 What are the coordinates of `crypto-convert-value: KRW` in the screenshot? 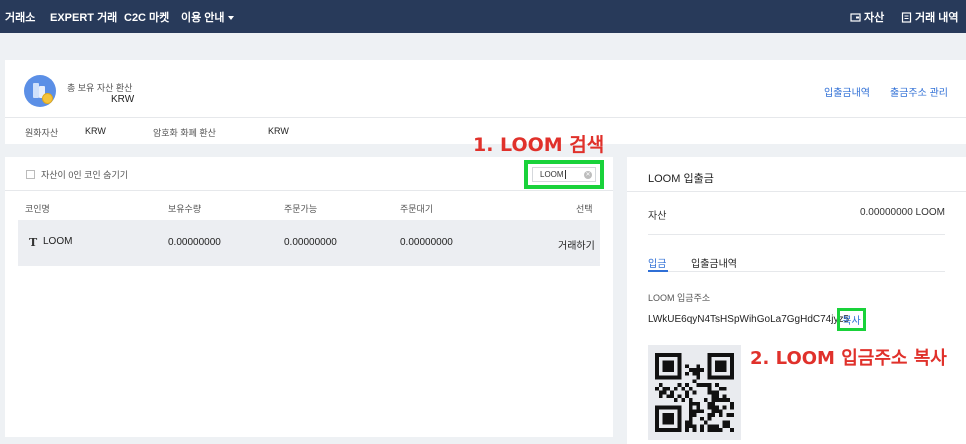 It's located at (278, 131).